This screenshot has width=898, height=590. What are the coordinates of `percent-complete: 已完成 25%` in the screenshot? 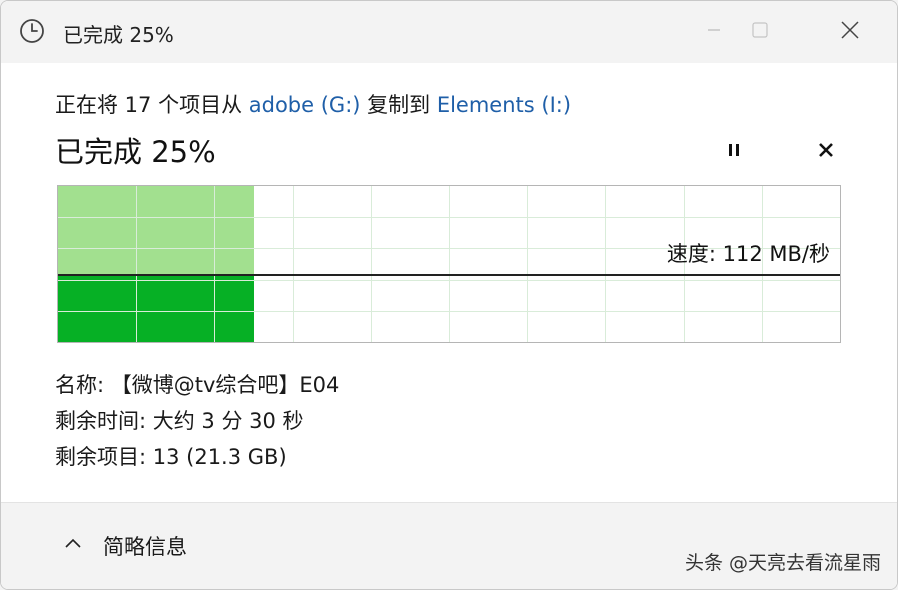 It's located at (135, 152).